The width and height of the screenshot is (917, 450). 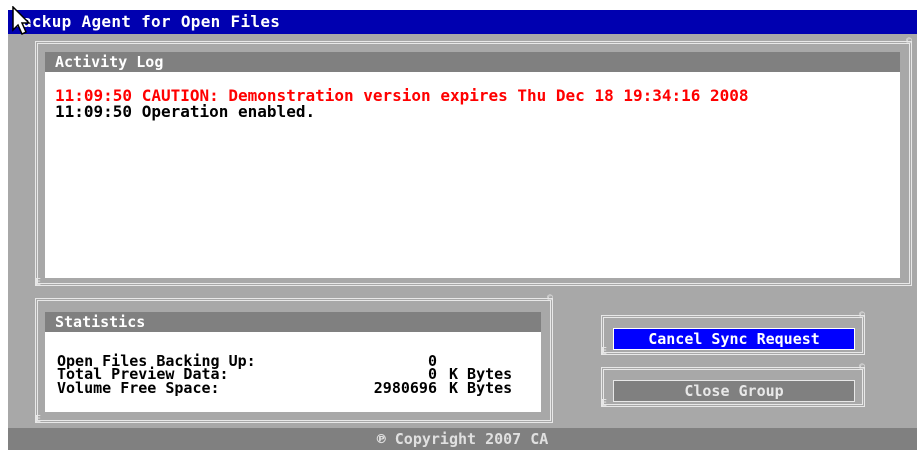 I want to click on copyright-icon: ℗, so click(x=381, y=439).